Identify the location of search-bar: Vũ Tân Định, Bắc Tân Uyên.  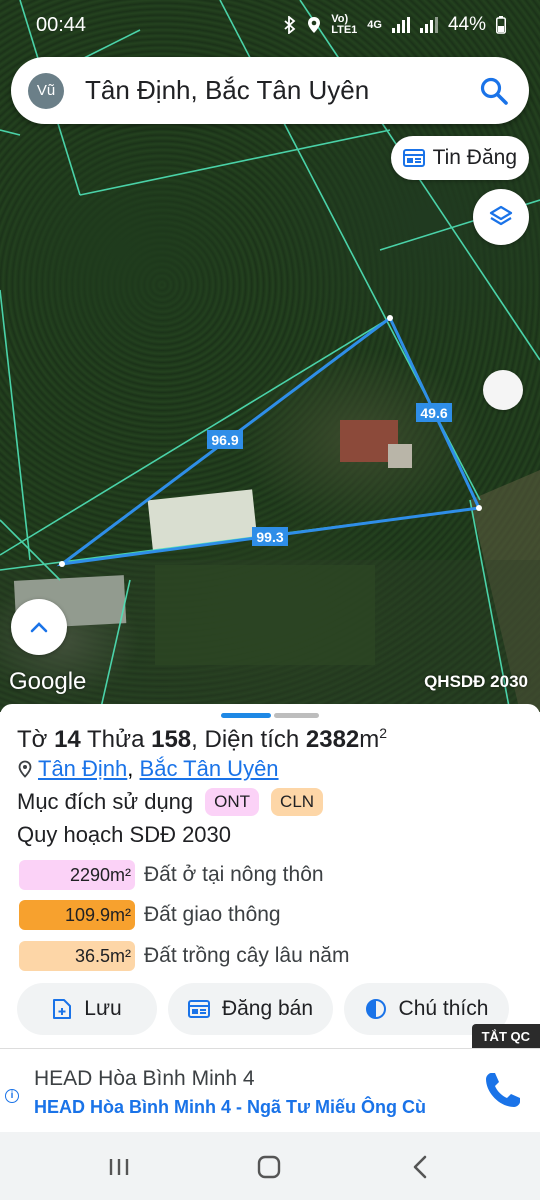
(270, 90).